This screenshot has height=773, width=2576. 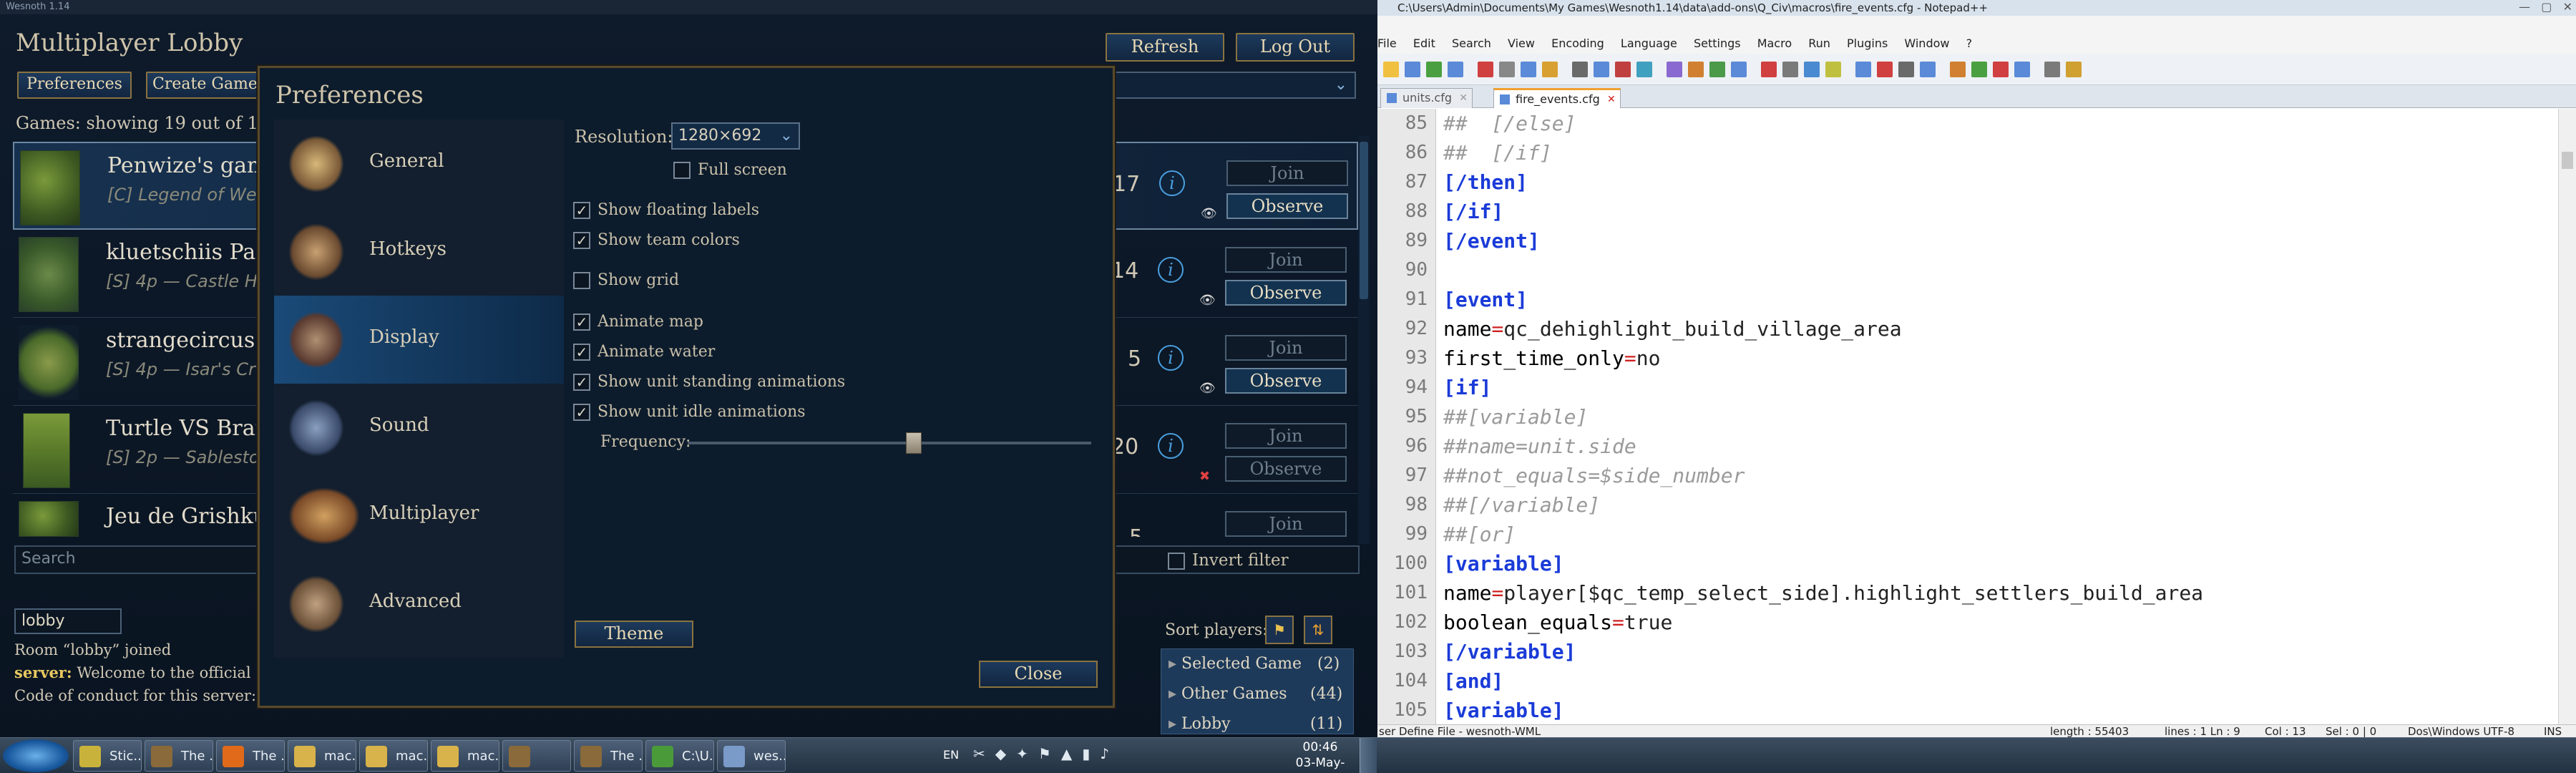 I want to click on invert-filter-checkbox: Invert filter, so click(x=1228, y=560).